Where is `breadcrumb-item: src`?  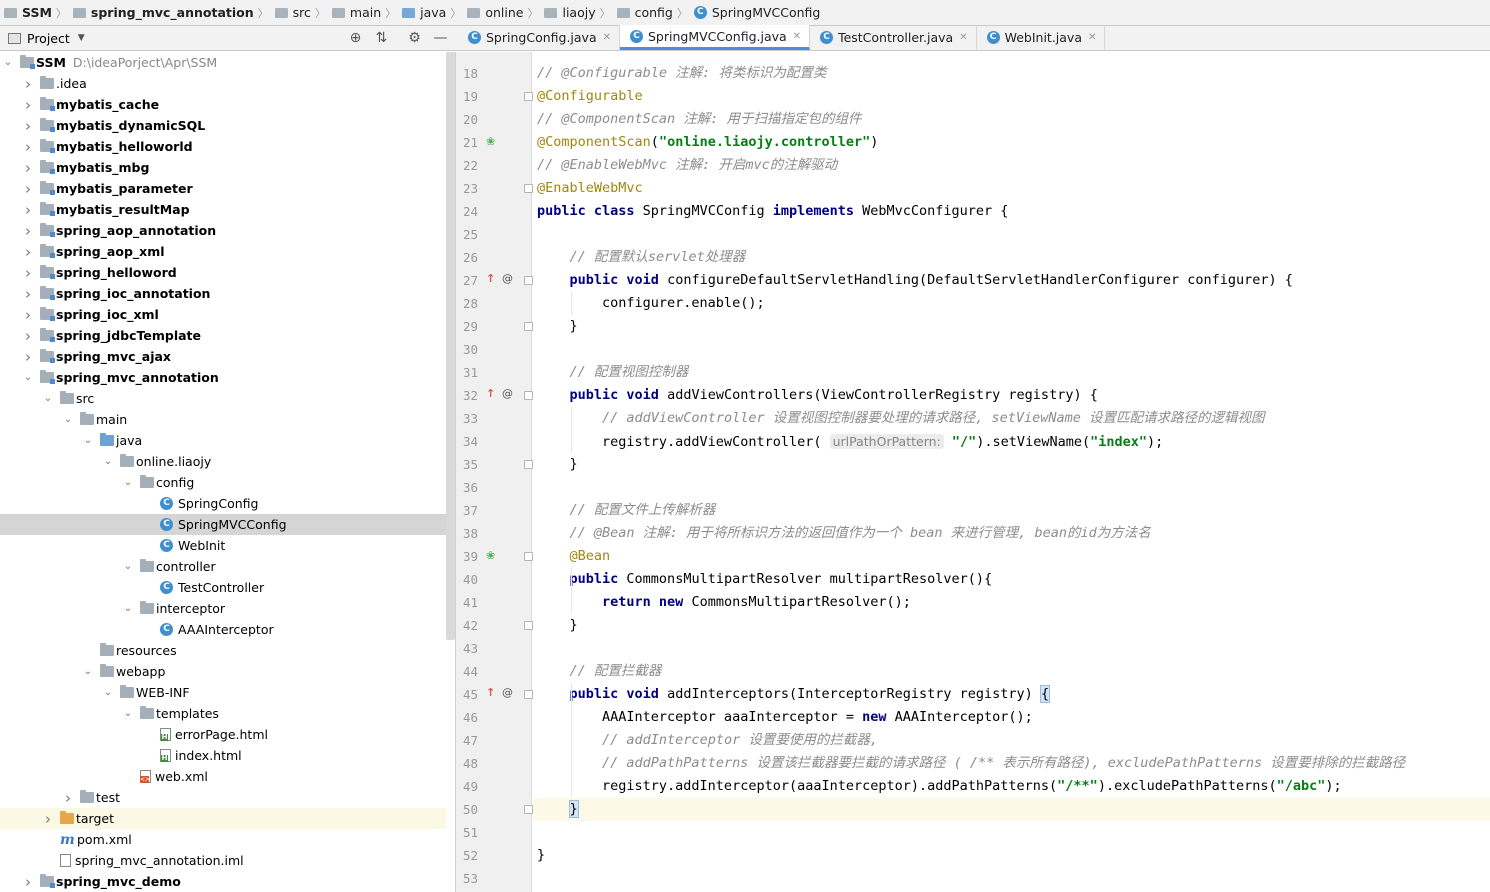 breadcrumb-item: src is located at coordinates (292, 13).